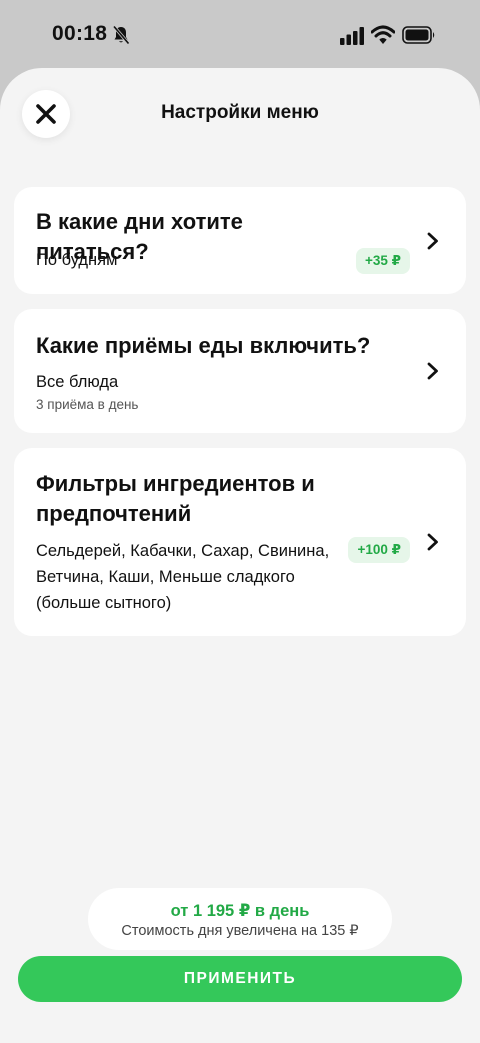 The height and width of the screenshot is (1043, 480). Describe the element at coordinates (240, 112) in the screenshot. I see `page-title: Настройки меню` at that location.